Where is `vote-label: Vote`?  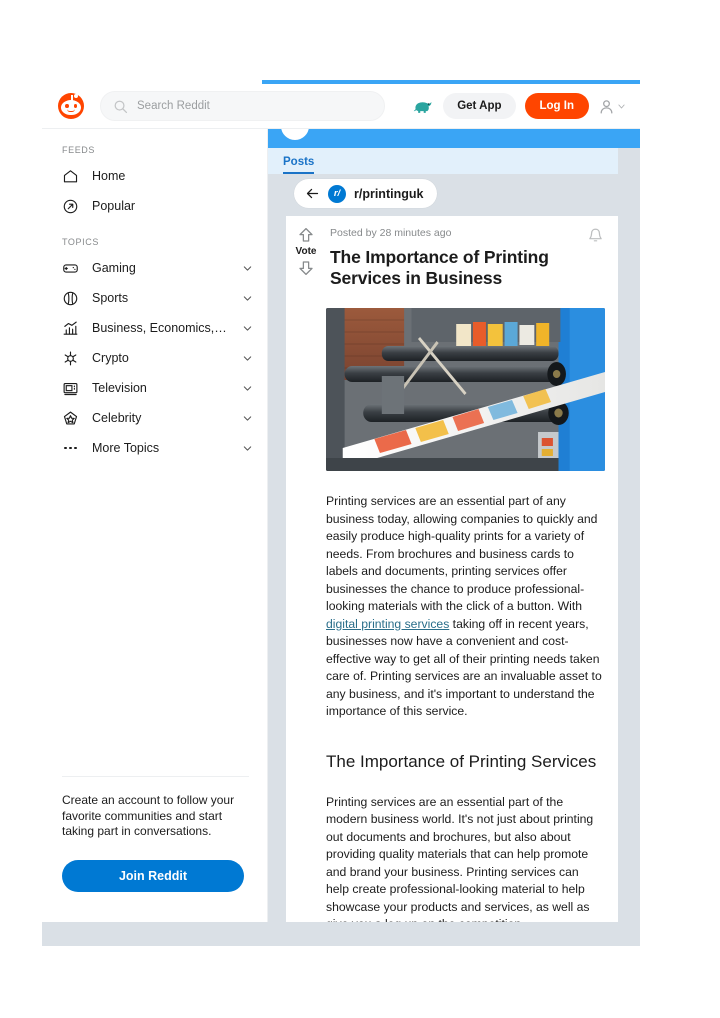
vote-label: Vote is located at coordinates (306, 251).